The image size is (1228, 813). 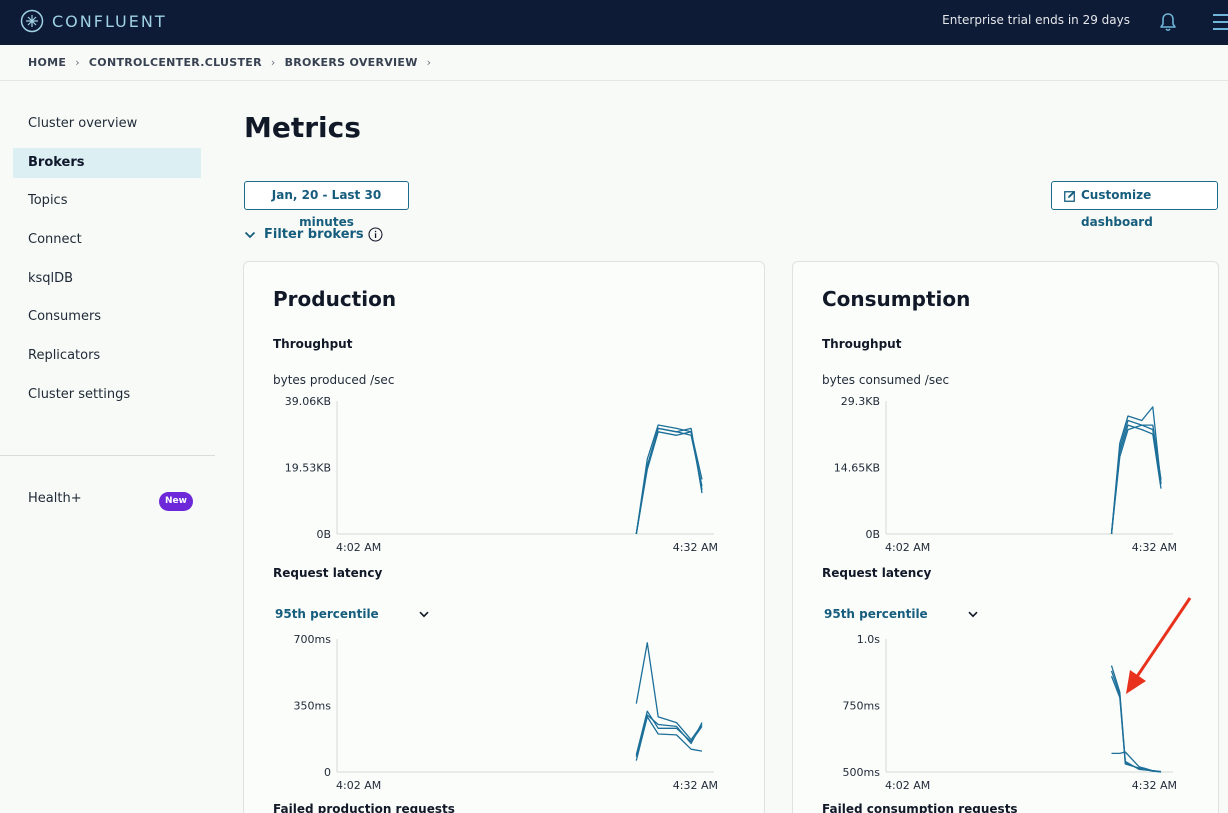 I want to click on y-tick-label: 350ms, so click(x=313, y=706).